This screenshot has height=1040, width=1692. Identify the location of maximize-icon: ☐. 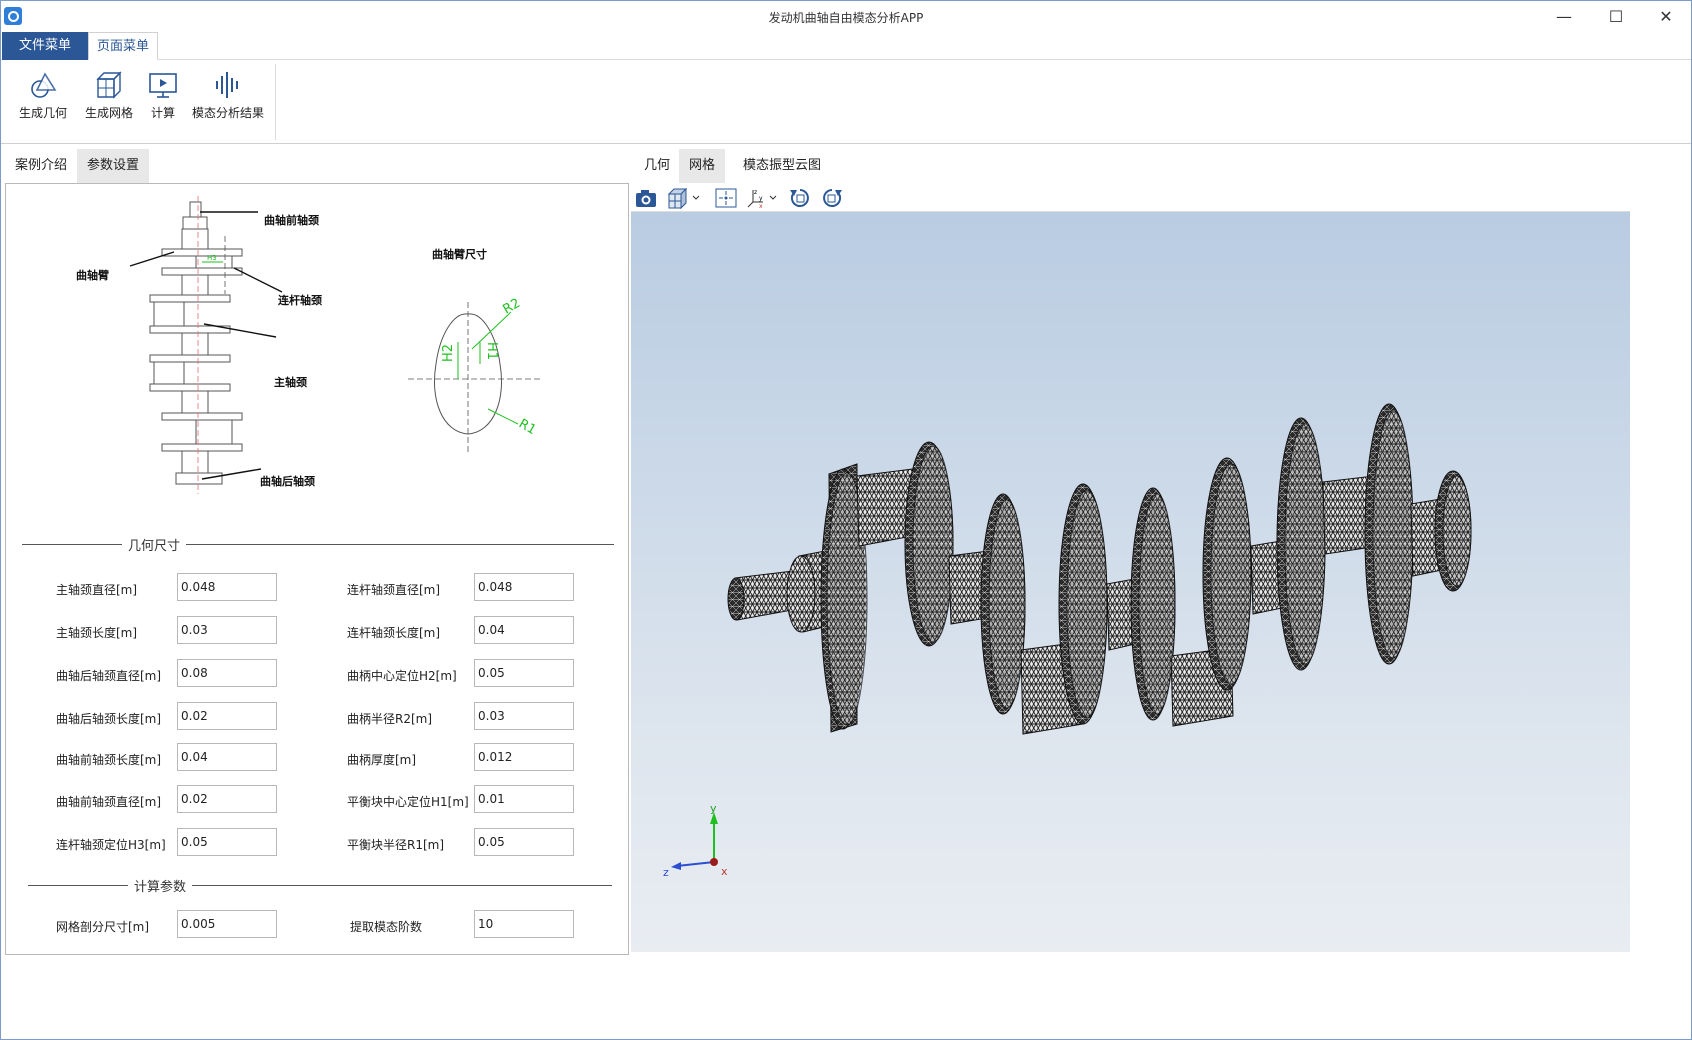
(1616, 17).